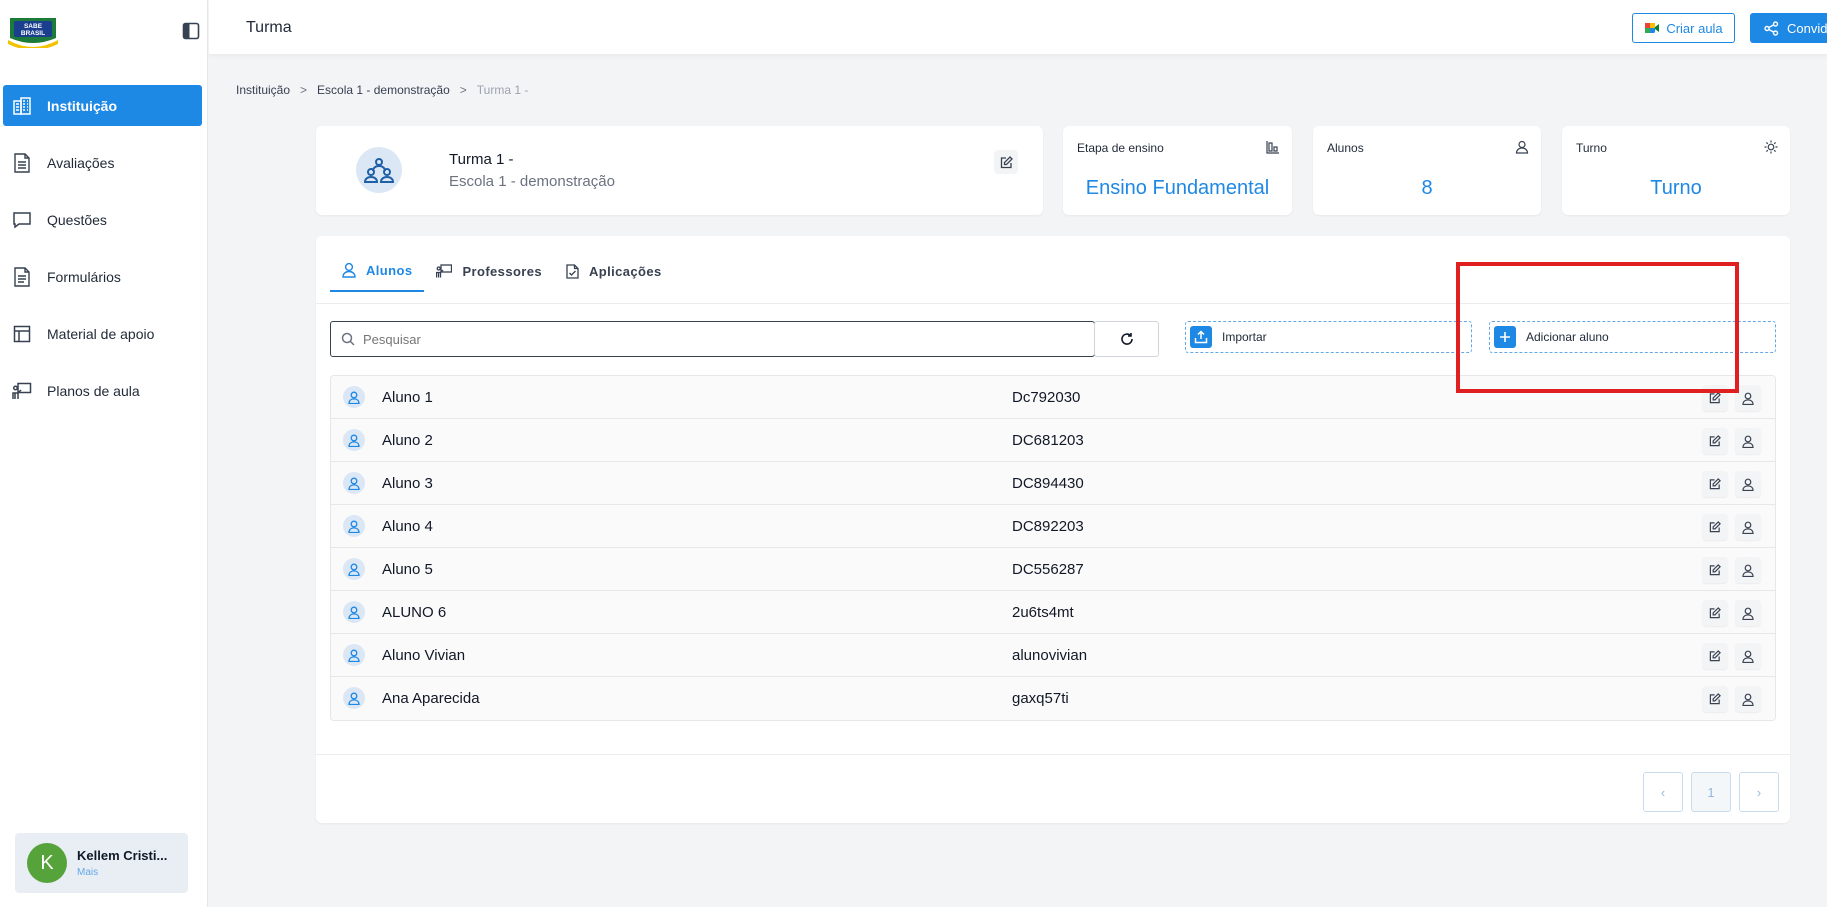 Image resolution: width=1827 pixels, height=907 pixels. I want to click on pagination-prev-button: ‹, so click(1663, 792).